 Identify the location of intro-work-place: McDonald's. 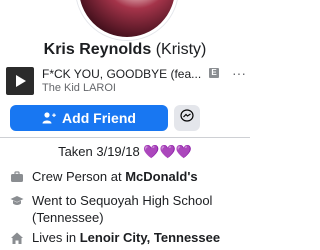
(161, 176).